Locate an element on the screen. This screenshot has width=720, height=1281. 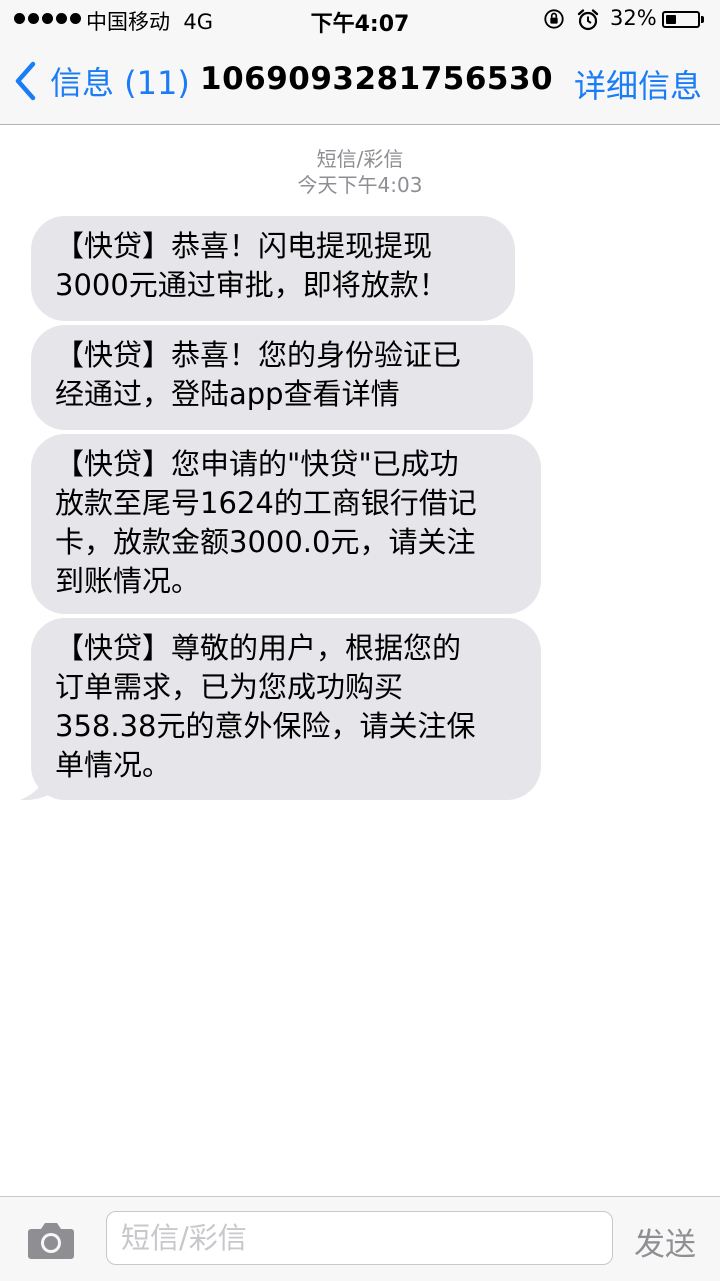
message-bubble: 【快贷】恭喜！您的身份验证已 经通过，登陆app查看详情 is located at coordinates (282, 377).